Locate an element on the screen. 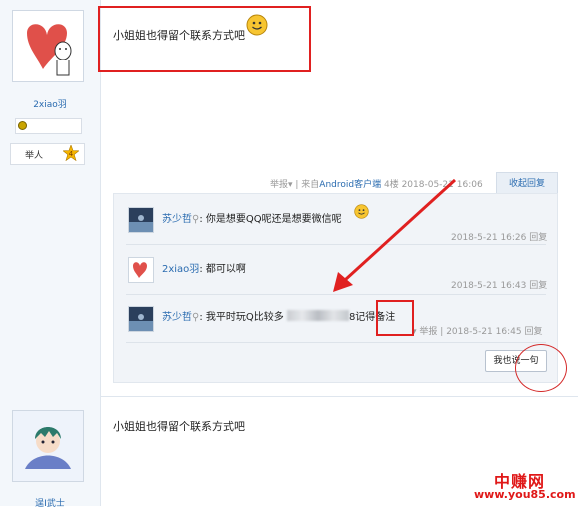  rank-level: 4 is located at coordinates (71, 154).